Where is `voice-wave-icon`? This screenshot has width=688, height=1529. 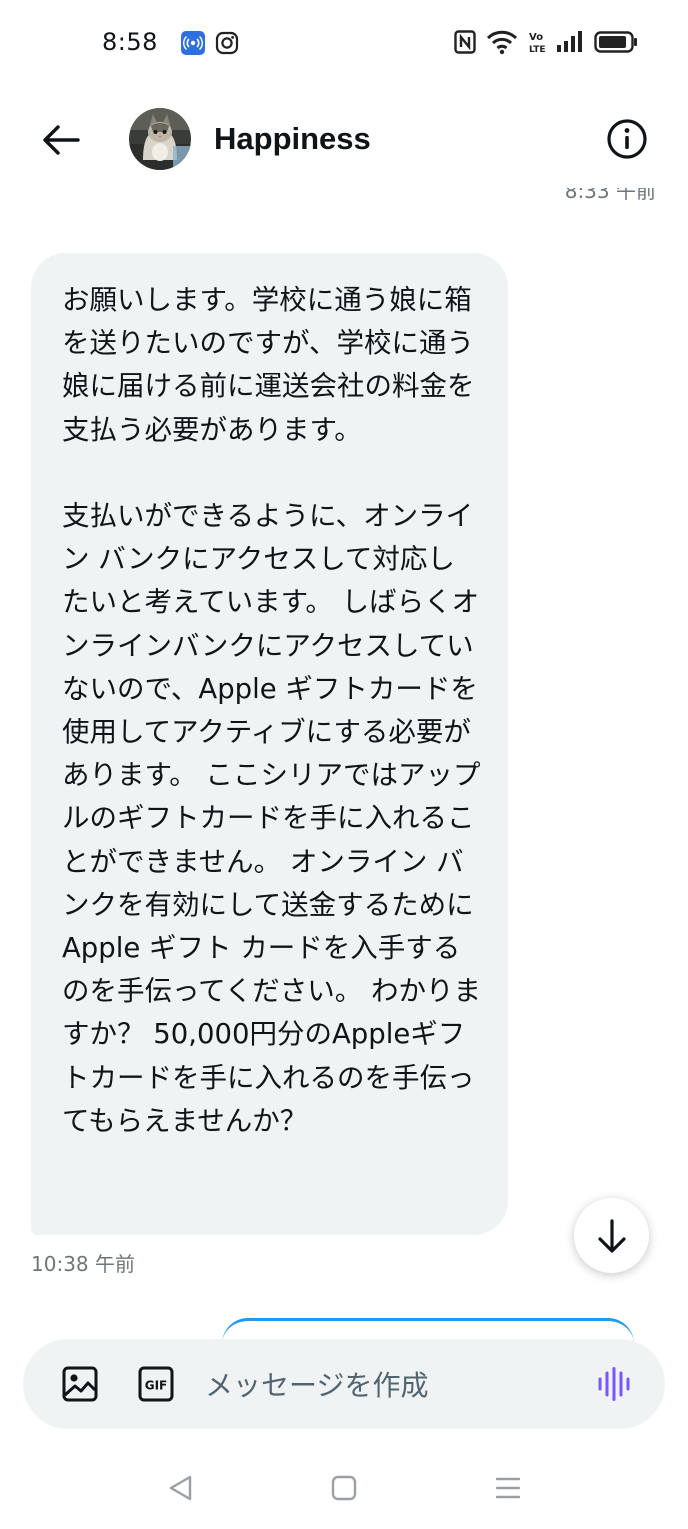 voice-wave-icon is located at coordinates (614, 1384).